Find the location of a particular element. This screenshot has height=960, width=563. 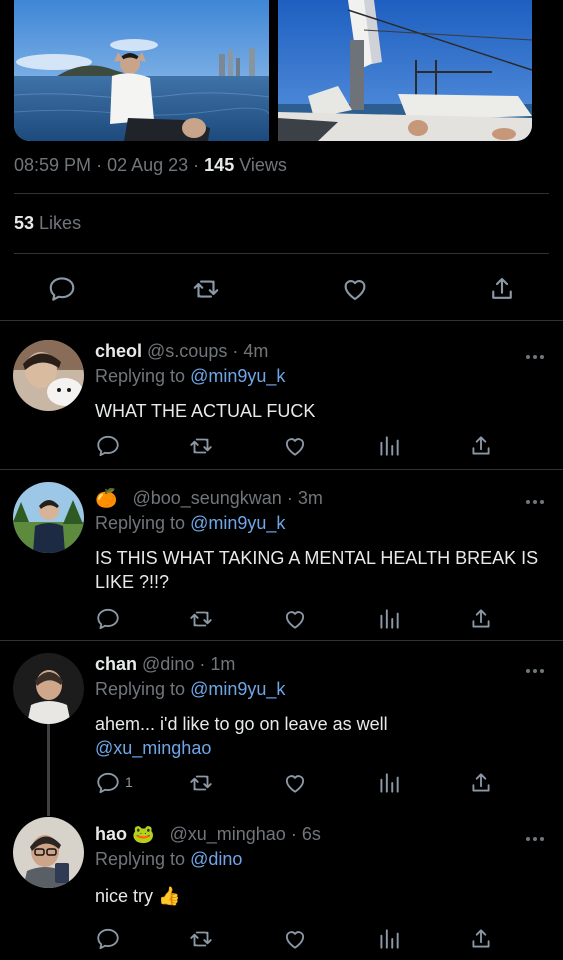

reply-time: 4m is located at coordinates (256, 351).